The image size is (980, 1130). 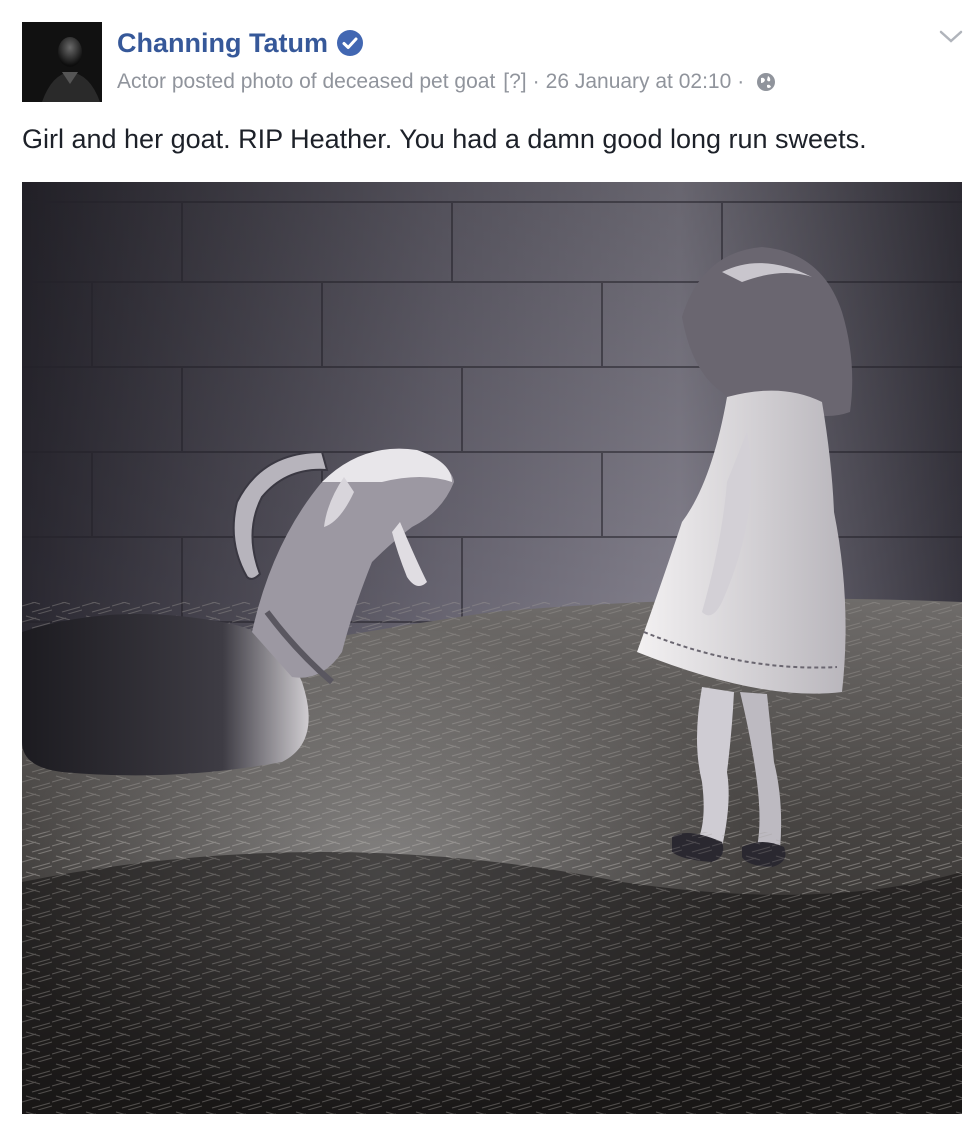 I want to click on globe-icon, so click(x=766, y=82).